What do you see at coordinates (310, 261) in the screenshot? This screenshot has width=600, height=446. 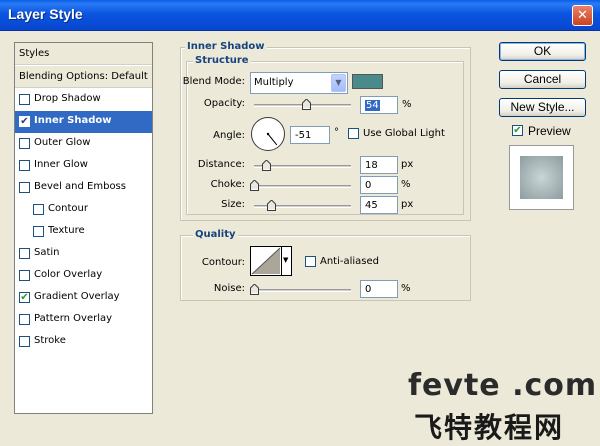 I see `anti-aliased-checkbox` at bounding box center [310, 261].